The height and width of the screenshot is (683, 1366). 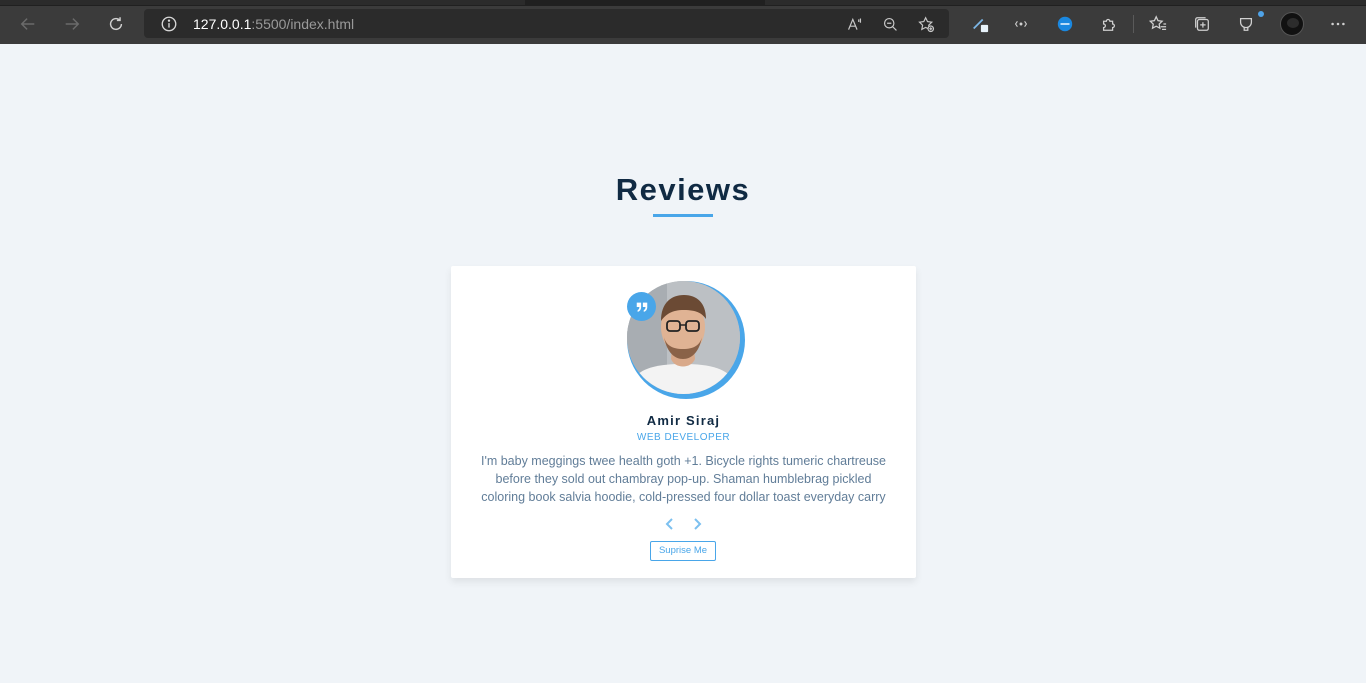 I want to click on tab-strip, so click(x=683, y=3).